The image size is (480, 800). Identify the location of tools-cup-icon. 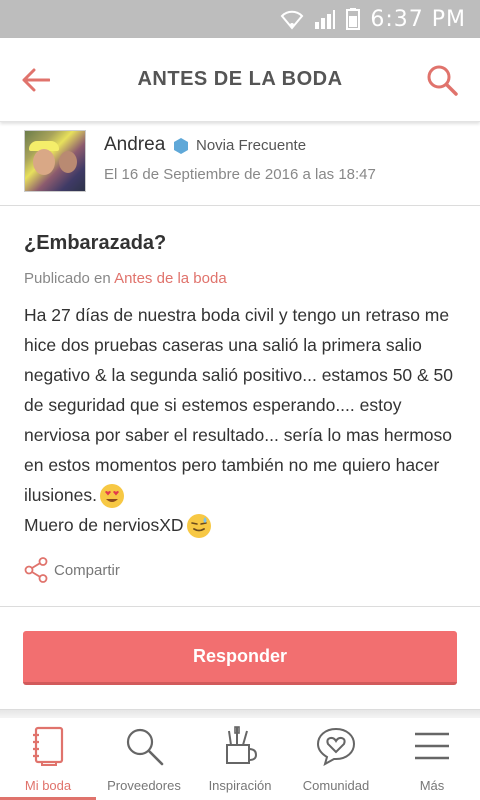
(240, 746).